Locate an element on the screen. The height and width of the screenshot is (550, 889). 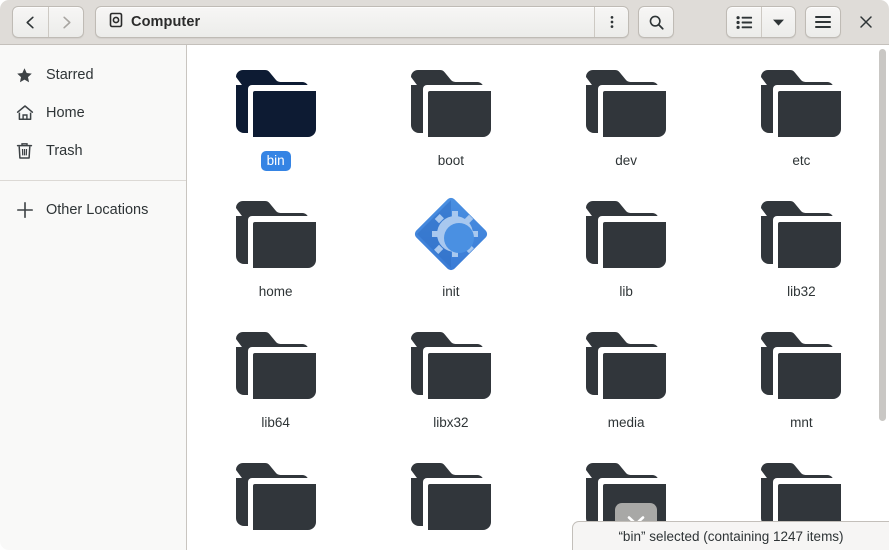
file-item: mnt is located at coordinates (801, 384).